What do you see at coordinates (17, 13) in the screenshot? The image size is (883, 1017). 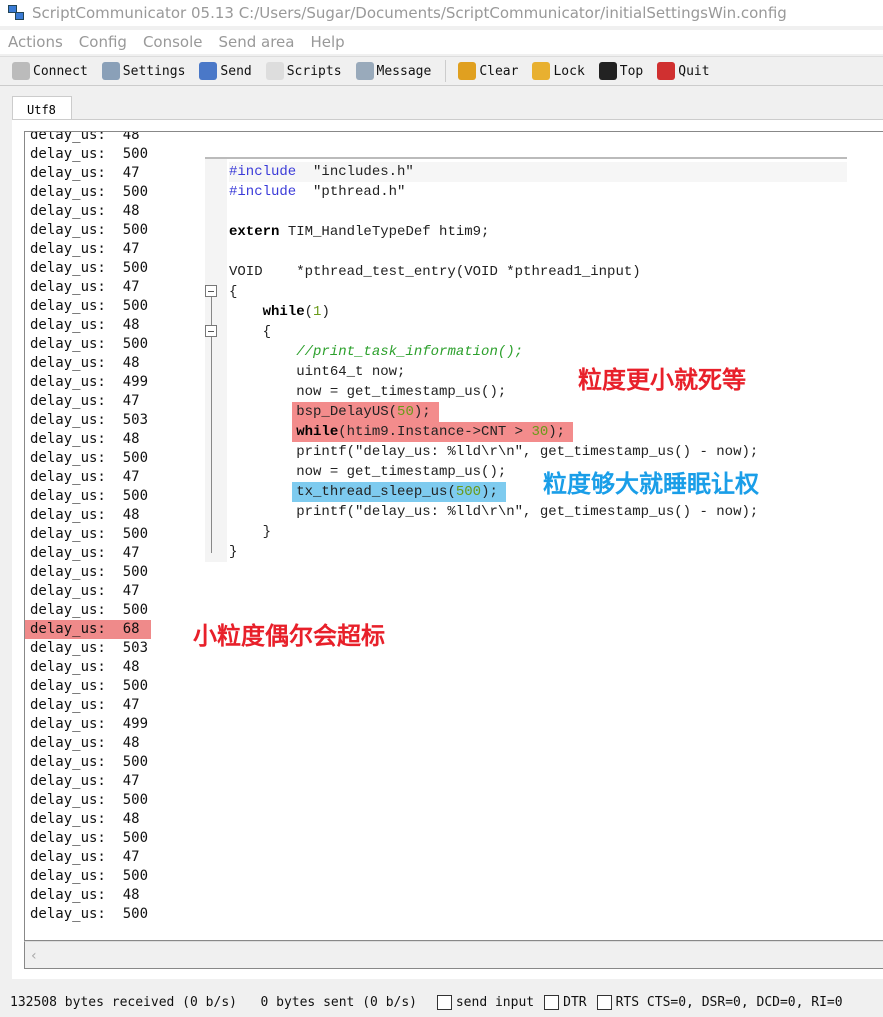 I see `app-icon` at bounding box center [17, 13].